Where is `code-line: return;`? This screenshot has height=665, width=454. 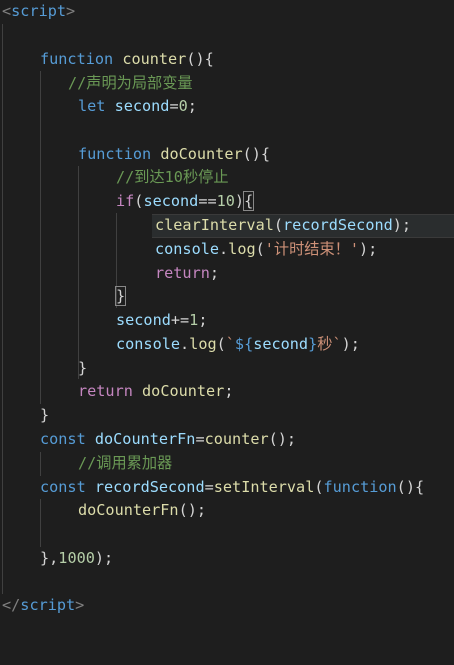
code-line: return; is located at coordinates (227, 274).